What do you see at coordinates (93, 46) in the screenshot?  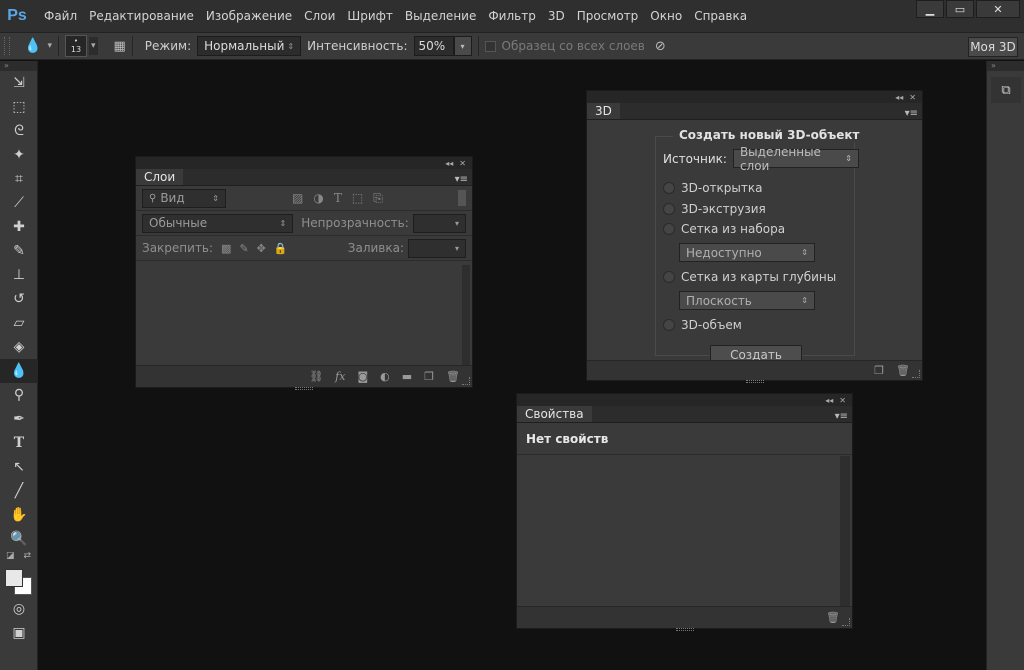 I see `brush-picker-chevron-icon: ▾` at bounding box center [93, 46].